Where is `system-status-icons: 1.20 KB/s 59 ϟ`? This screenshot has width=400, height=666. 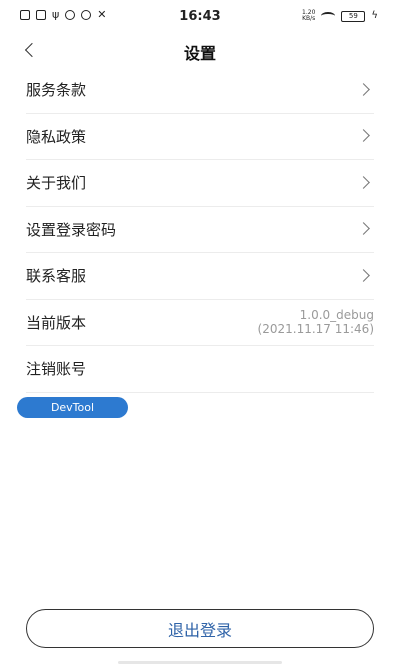 system-status-icons: 1.20 KB/s 59 ϟ is located at coordinates (340, 16).